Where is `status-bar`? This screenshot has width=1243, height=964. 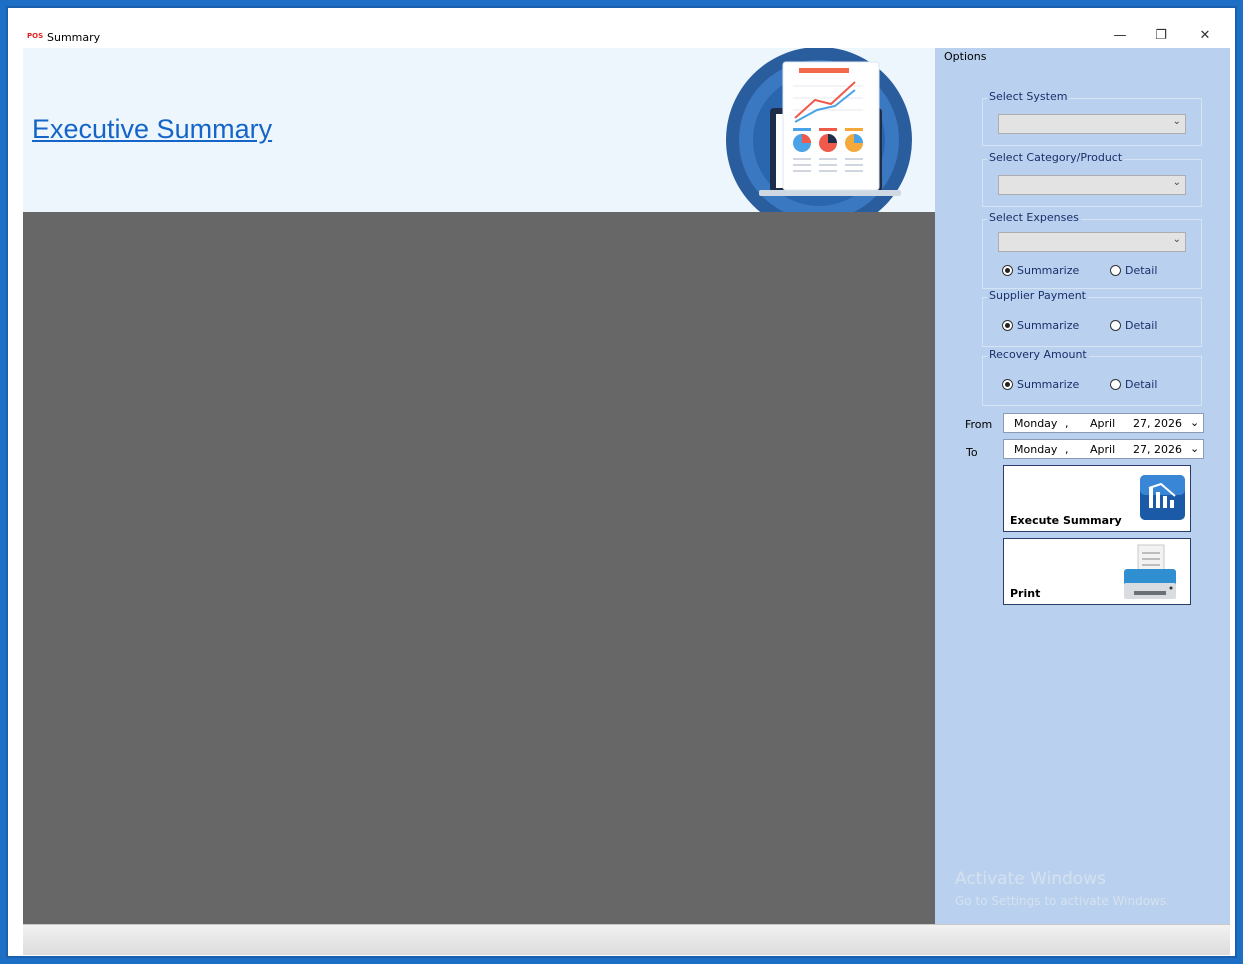 status-bar is located at coordinates (626, 939).